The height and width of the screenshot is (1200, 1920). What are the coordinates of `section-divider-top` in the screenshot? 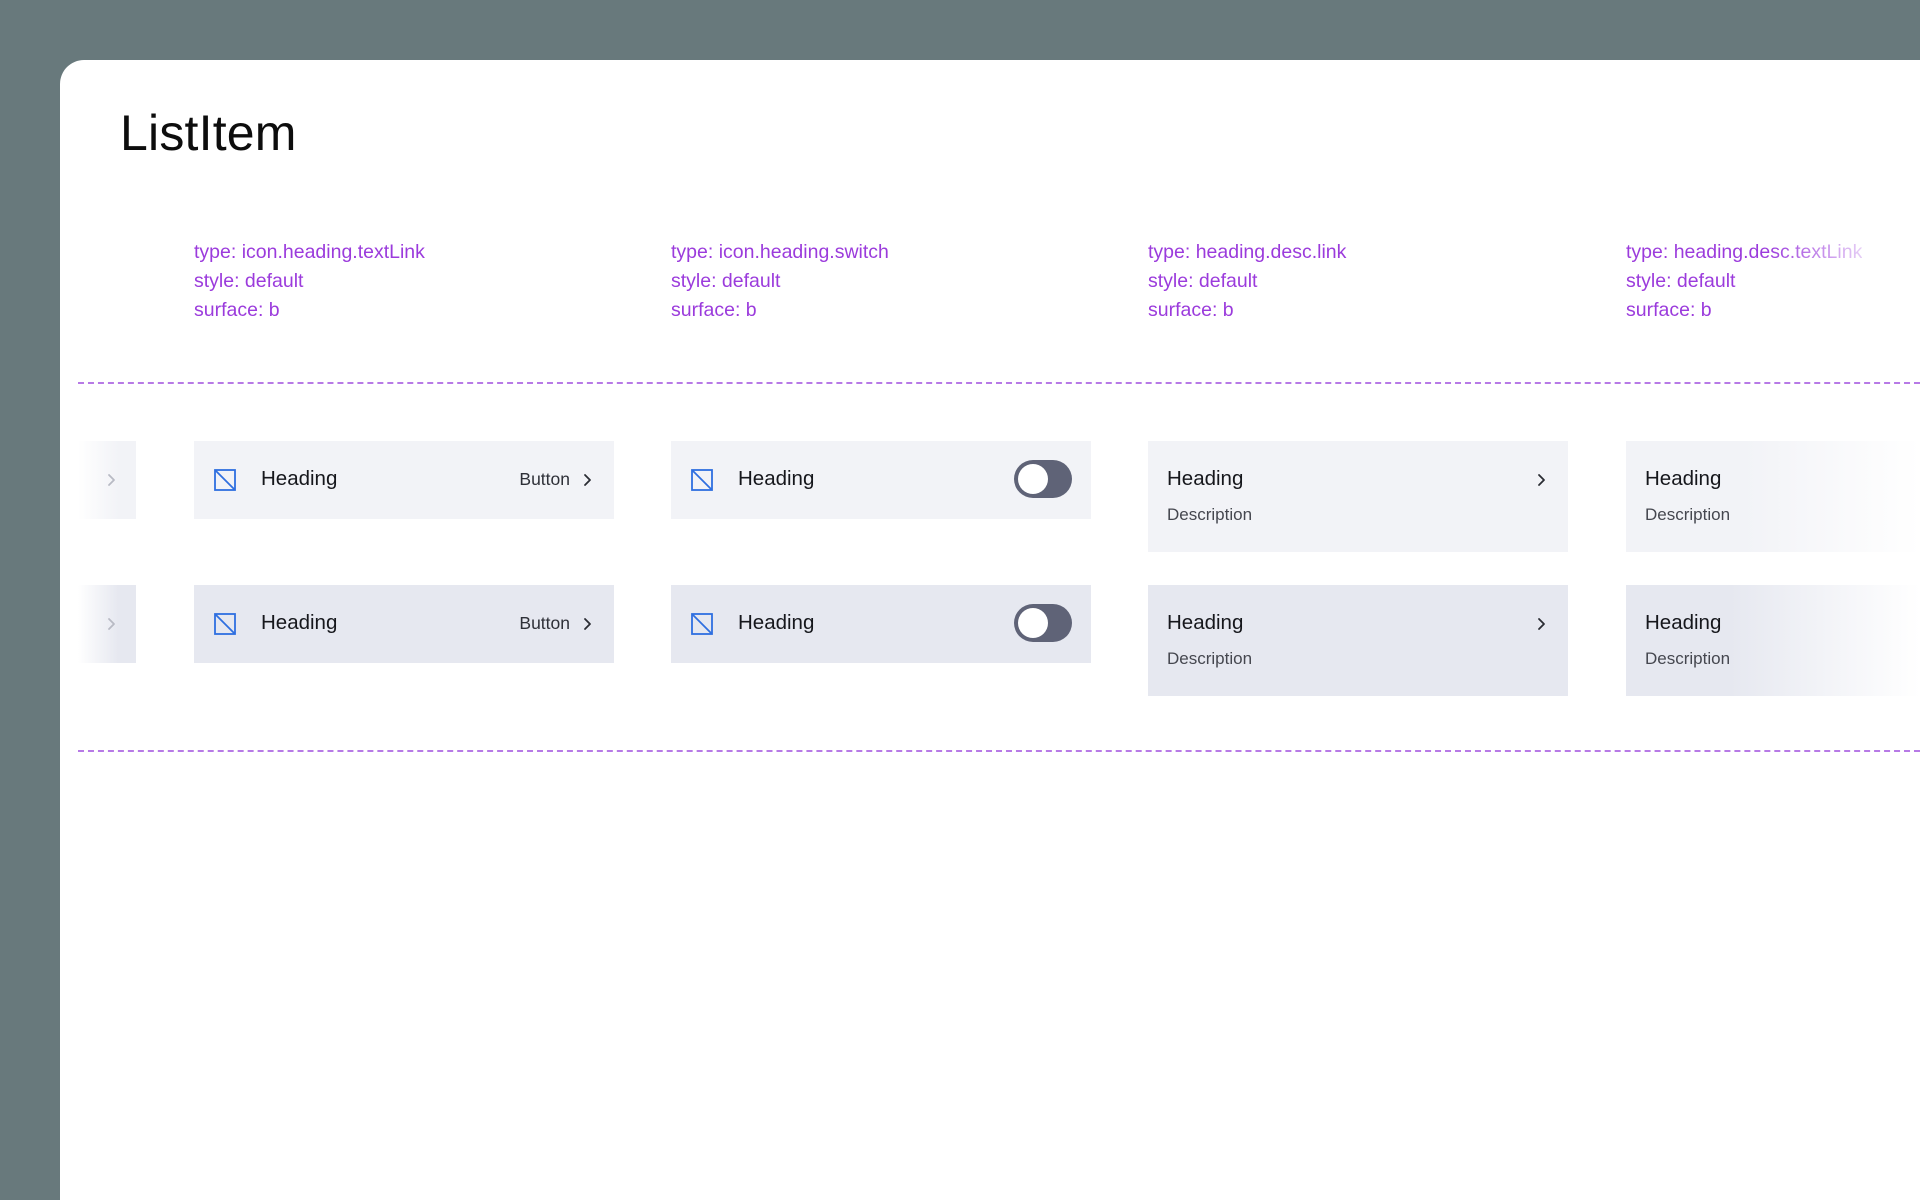 It's located at (999, 383).